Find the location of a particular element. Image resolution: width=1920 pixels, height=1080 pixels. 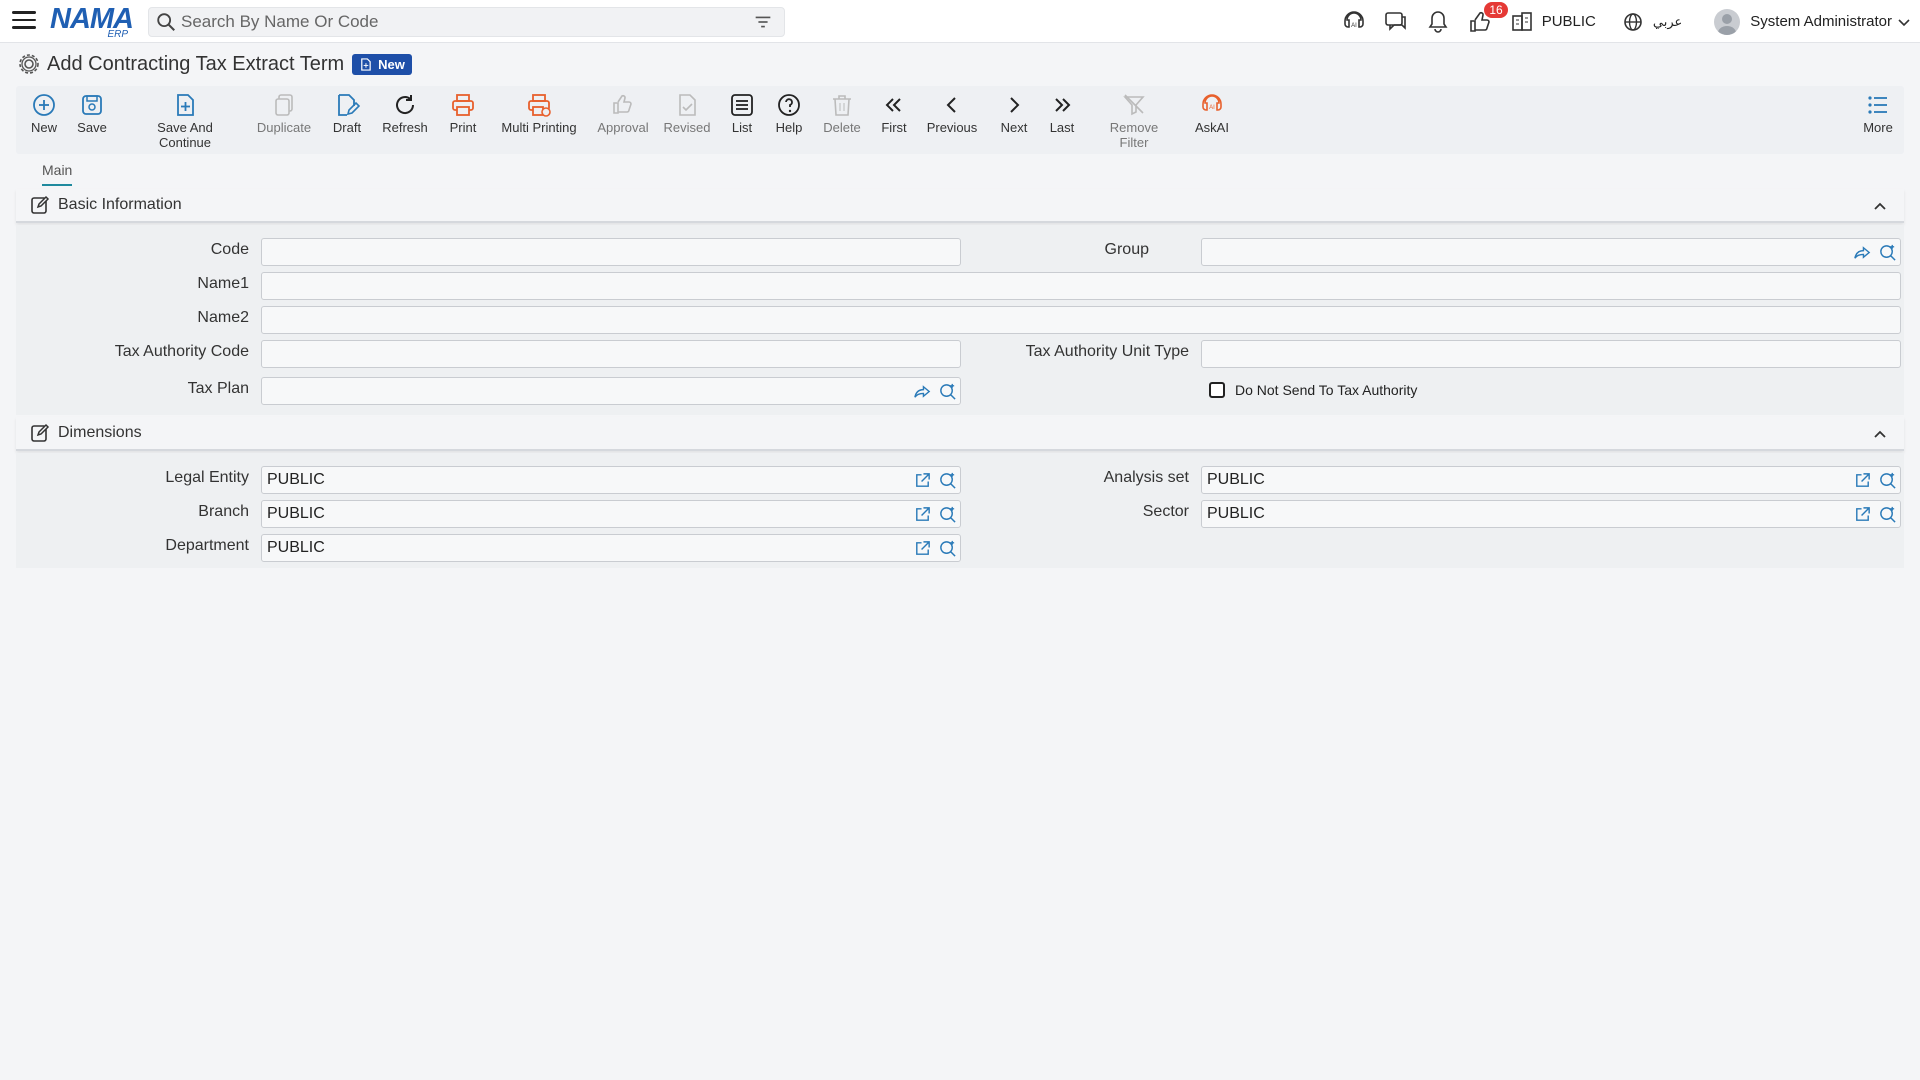

approval-button: Approval is located at coordinates (623, 113).